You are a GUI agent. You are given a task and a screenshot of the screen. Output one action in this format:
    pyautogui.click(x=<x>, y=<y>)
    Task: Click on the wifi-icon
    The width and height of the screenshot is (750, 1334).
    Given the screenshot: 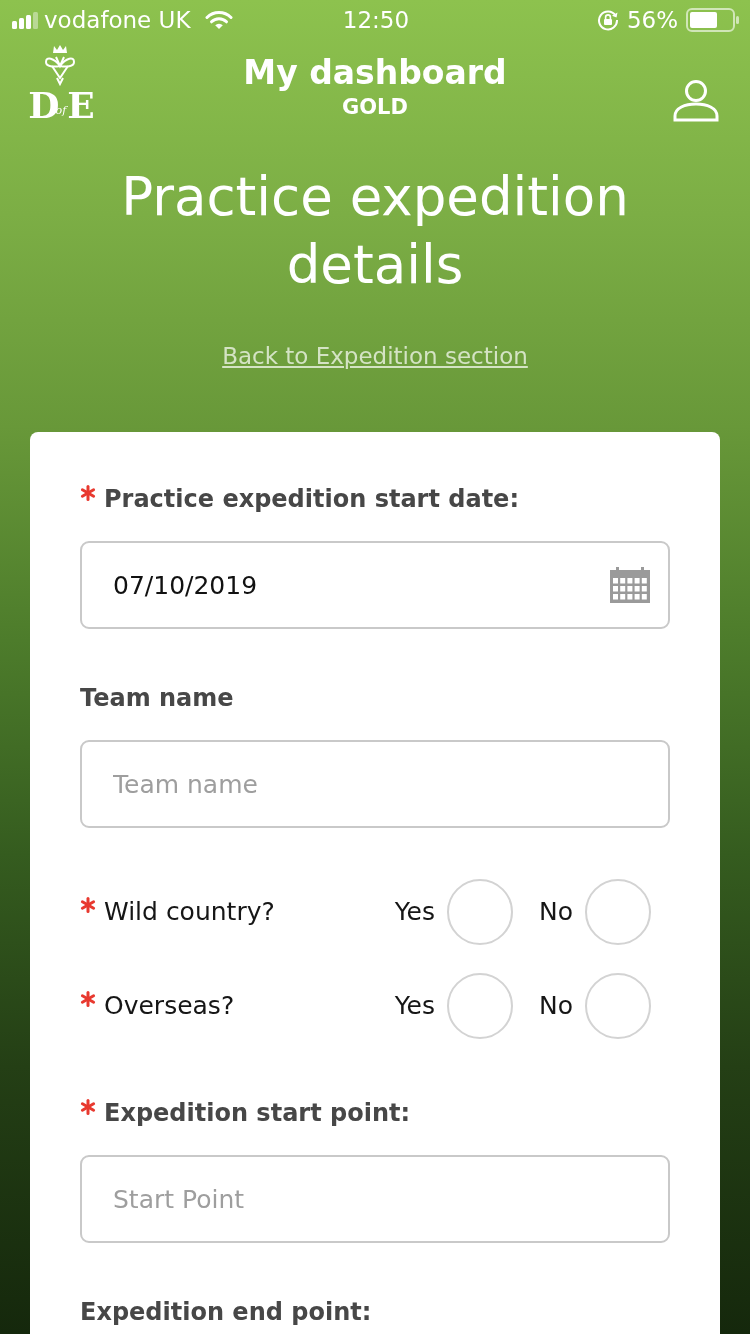 What is the action you would take?
    pyautogui.click(x=218, y=20)
    